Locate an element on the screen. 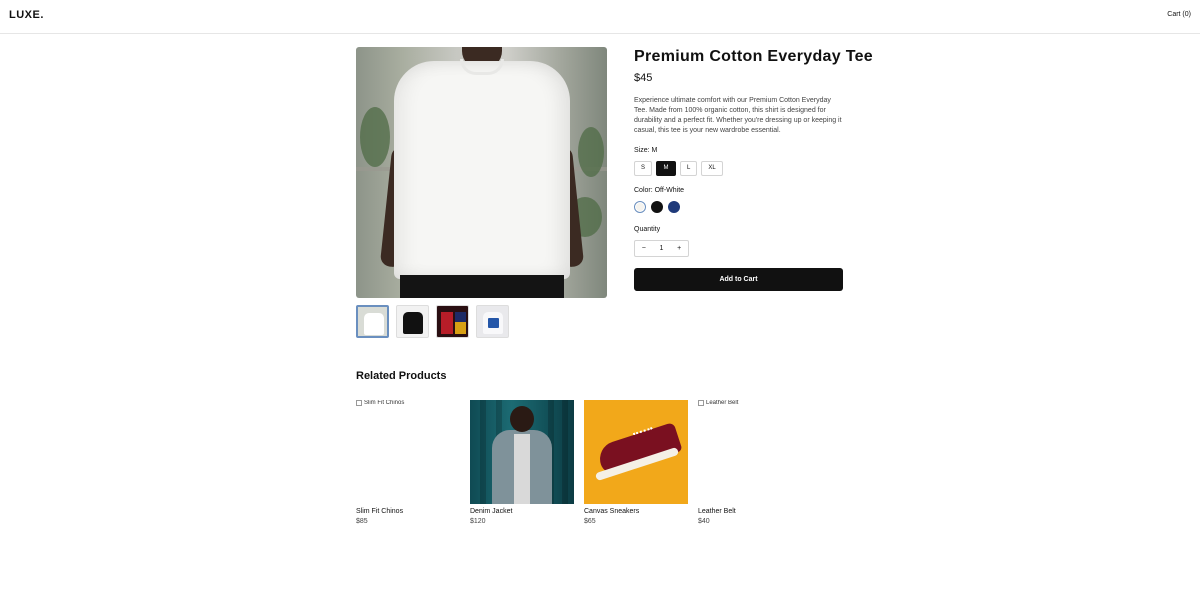  decrement-button: − is located at coordinates (644, 248).